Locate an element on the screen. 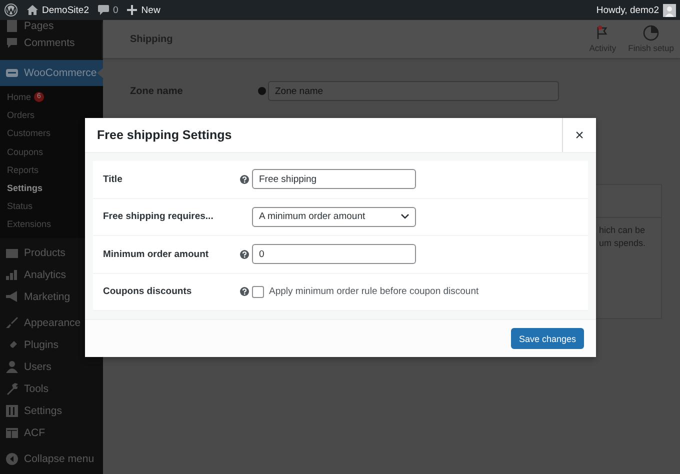 The width and height of the screenshot is (680, 474). account-link: Howdy, demo2 is located at coordinates (636, 10).